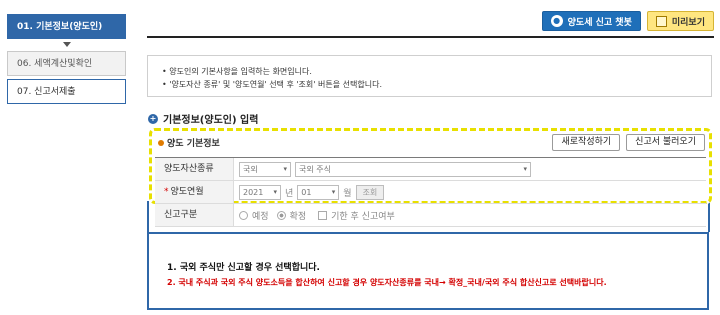 This screenshot has height=315, width=720. I want to click on panel-actions: 새로작성하기 신고서 불러오기, so click(628, 142).